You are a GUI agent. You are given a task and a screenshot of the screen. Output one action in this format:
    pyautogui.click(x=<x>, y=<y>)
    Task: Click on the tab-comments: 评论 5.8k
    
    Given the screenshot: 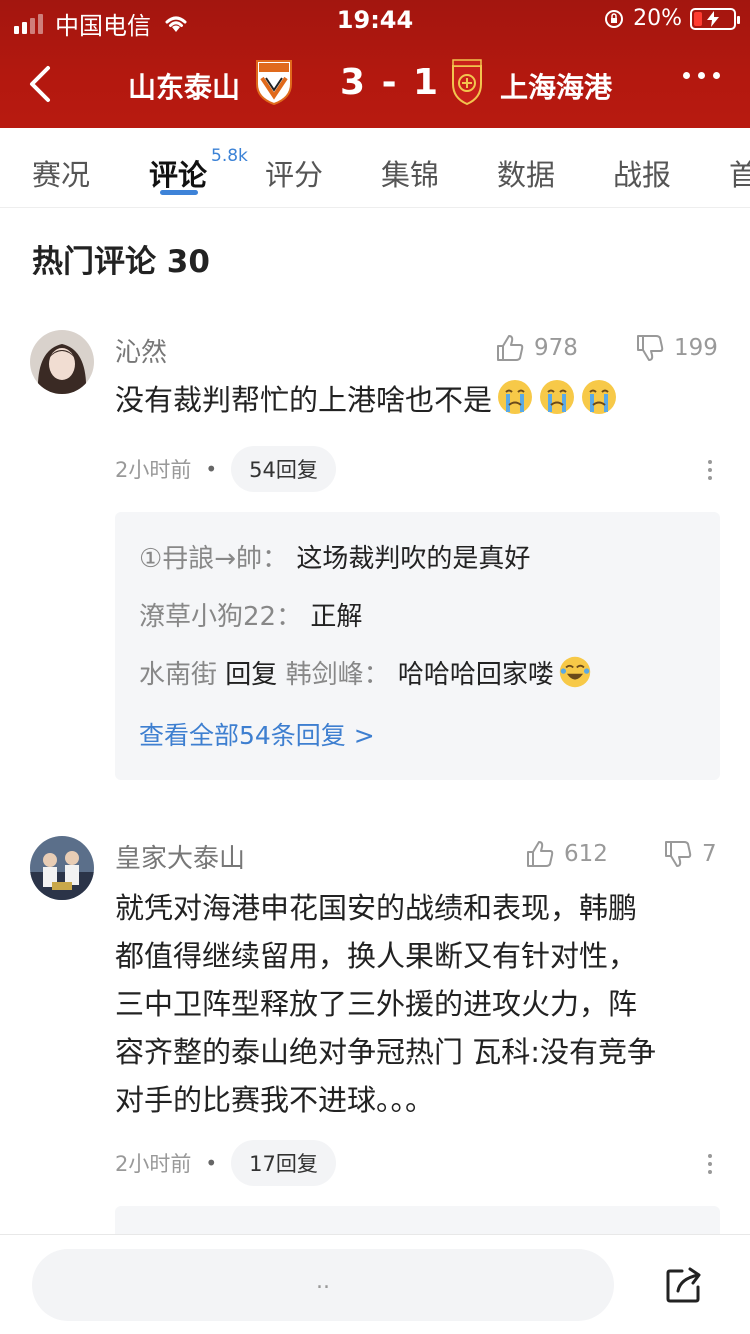 What is the action you would take?
    pyautogui.click(x=198, y=170)
    